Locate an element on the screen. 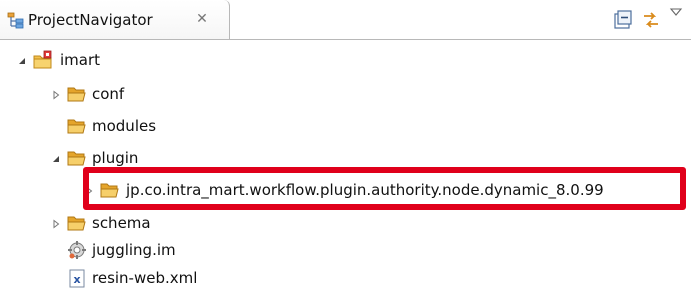 Image resolution: width=691 pixels, height=294 pixels. tree-item-resin-web: x resin-web.xml is located at coordinates (345, 278).